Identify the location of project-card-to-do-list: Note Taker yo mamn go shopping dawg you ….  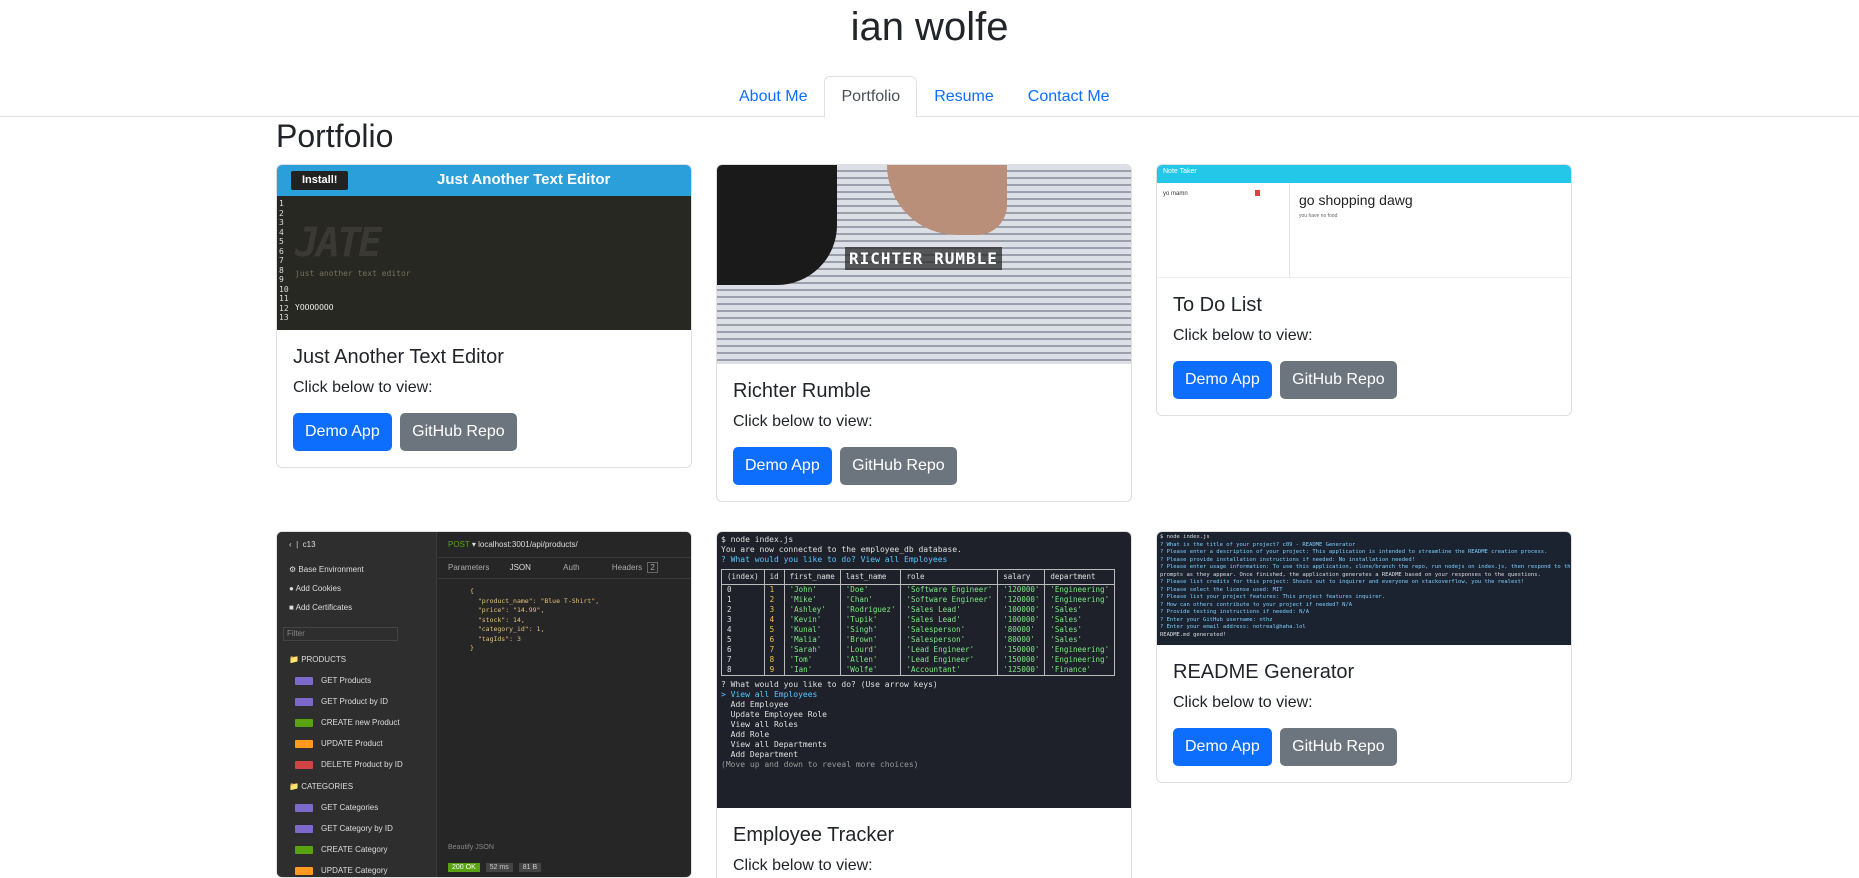
(1364, 290).